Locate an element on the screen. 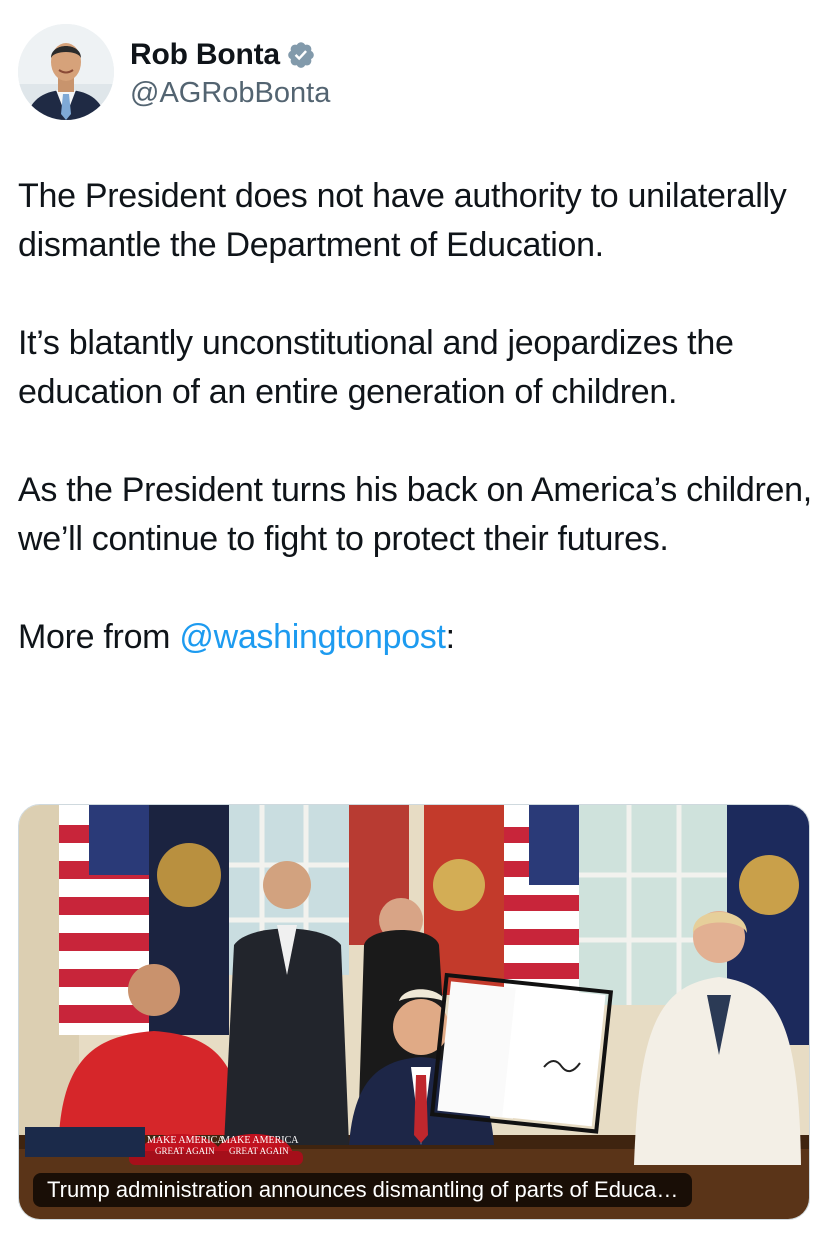  avatar is located at coordinates (66, 72).